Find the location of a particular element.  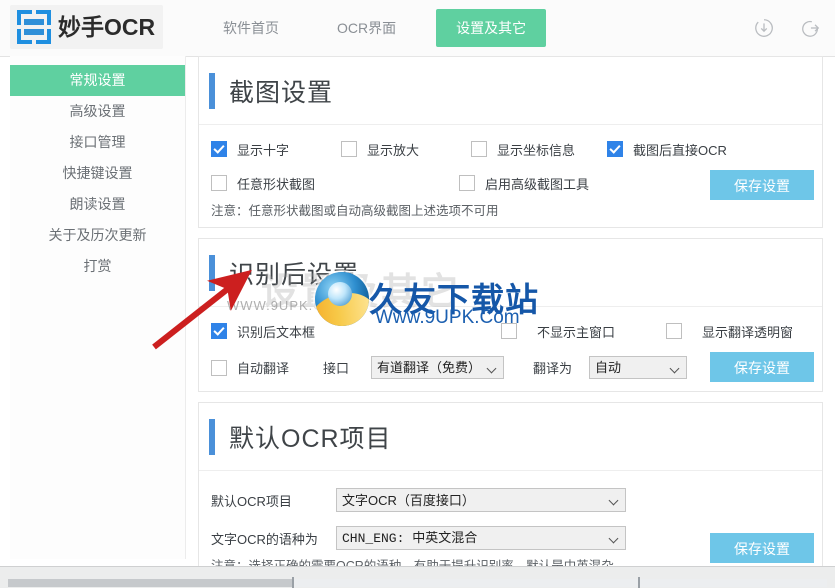

save-button-default-ocr: 保存设置 is located at coordinates (762, 548).